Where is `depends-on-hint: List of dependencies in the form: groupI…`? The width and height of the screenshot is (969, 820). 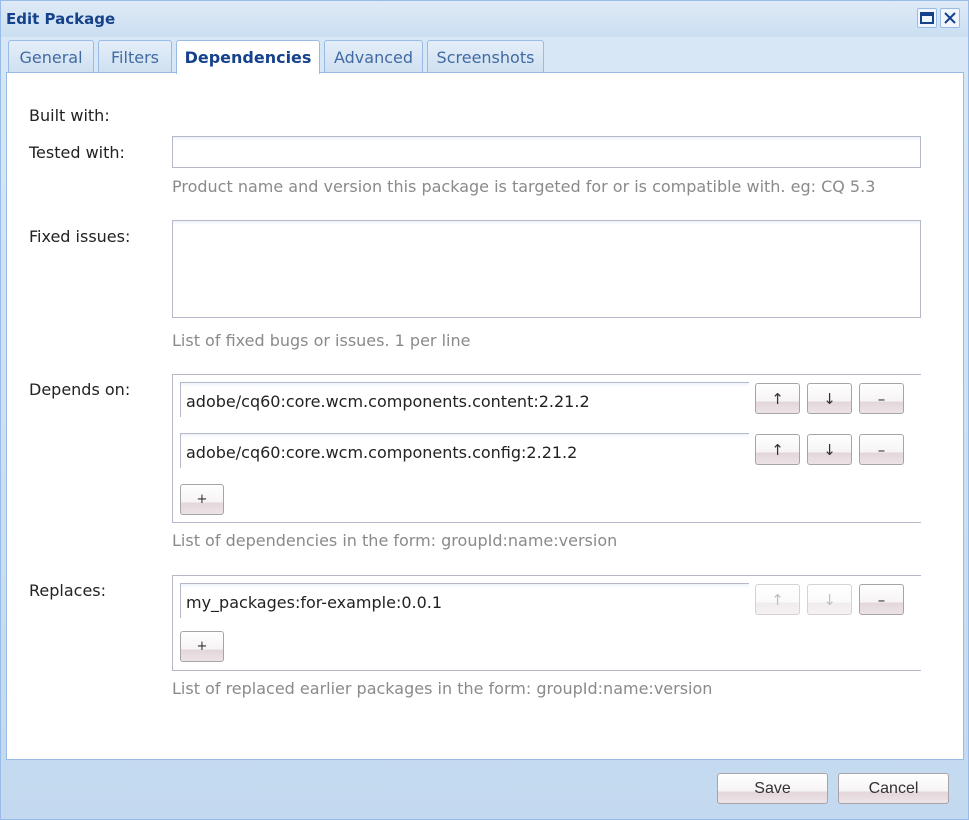 depends-on-hint: List of dependencies in the form: groupI… is located at coordinates (395, 540).